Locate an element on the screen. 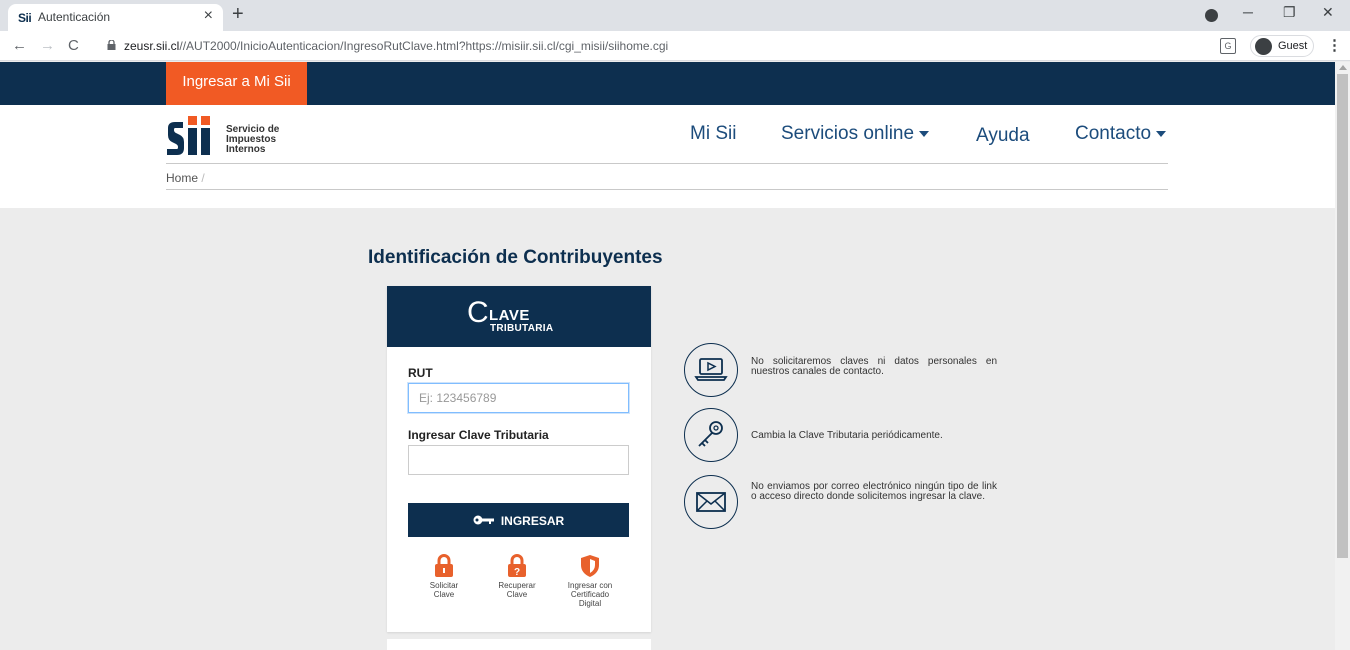 This screenshot has width=1350, height=650. vertical-scrollbar is located at coordinates (1342, 356).